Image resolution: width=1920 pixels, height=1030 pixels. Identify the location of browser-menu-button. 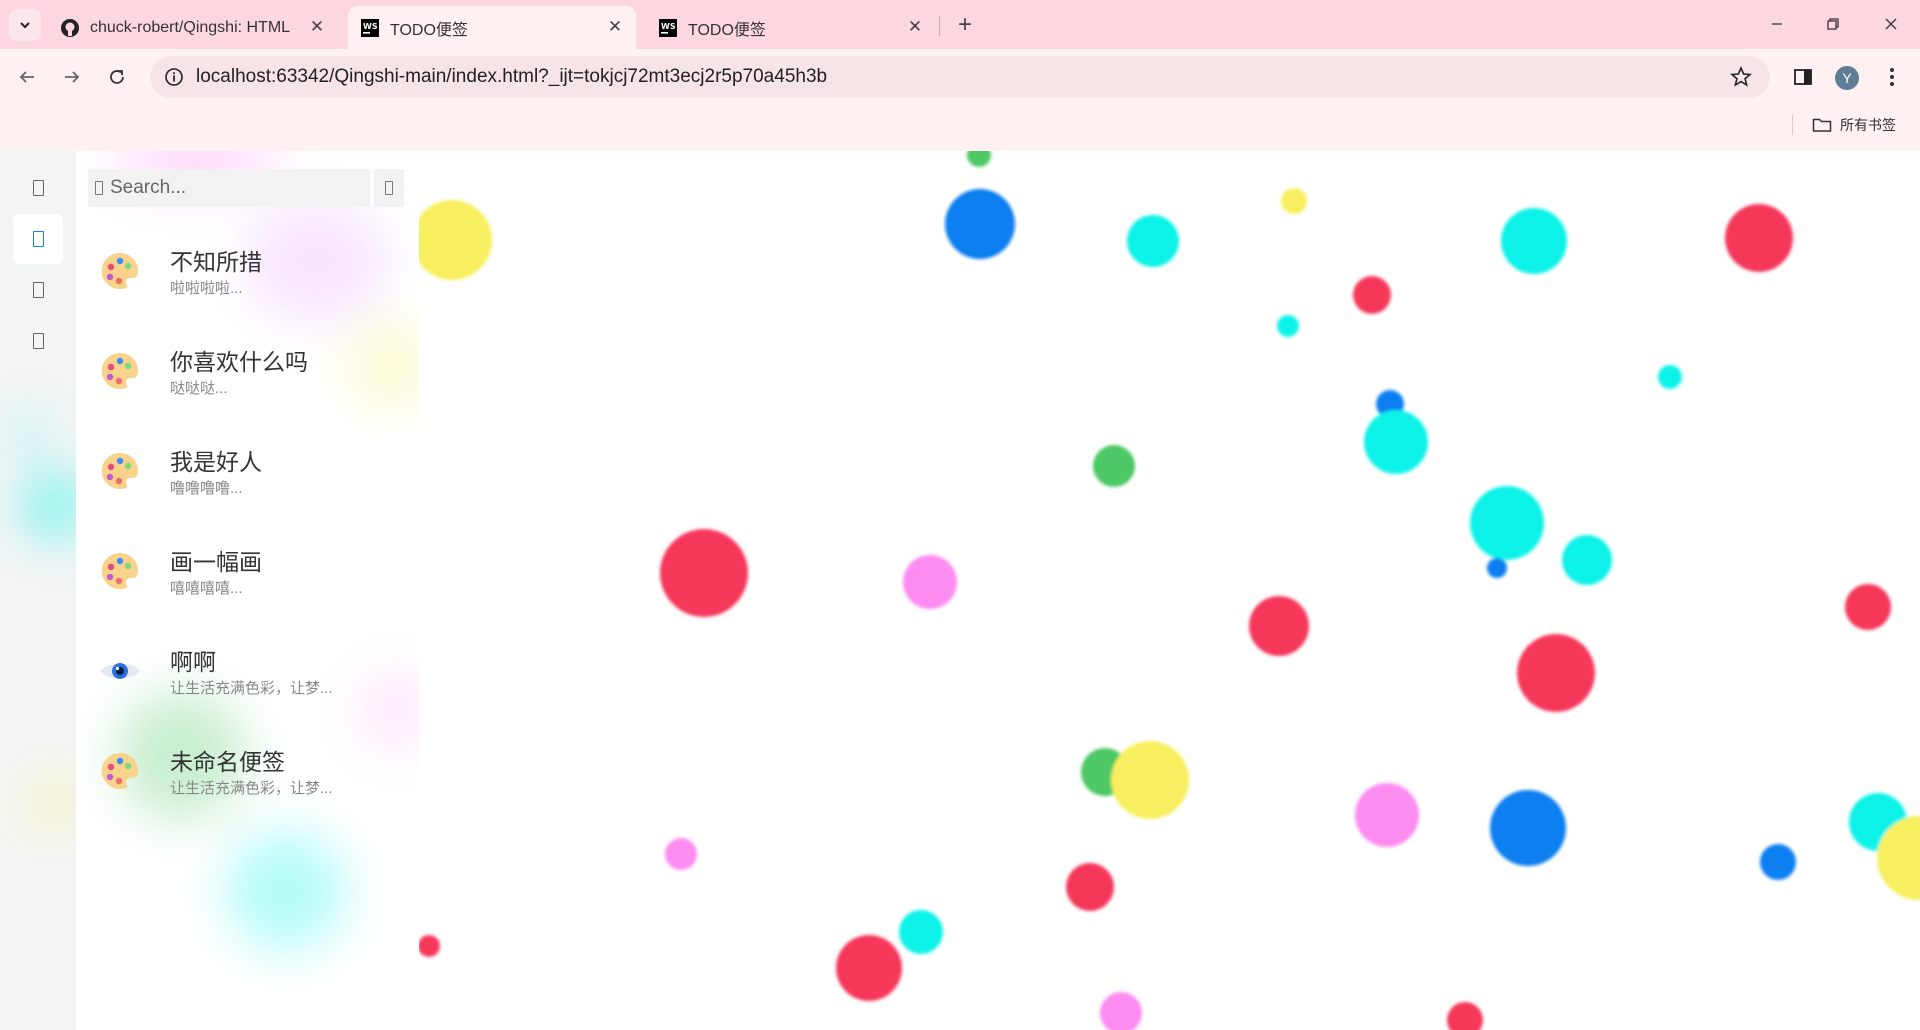
(1892, 77).